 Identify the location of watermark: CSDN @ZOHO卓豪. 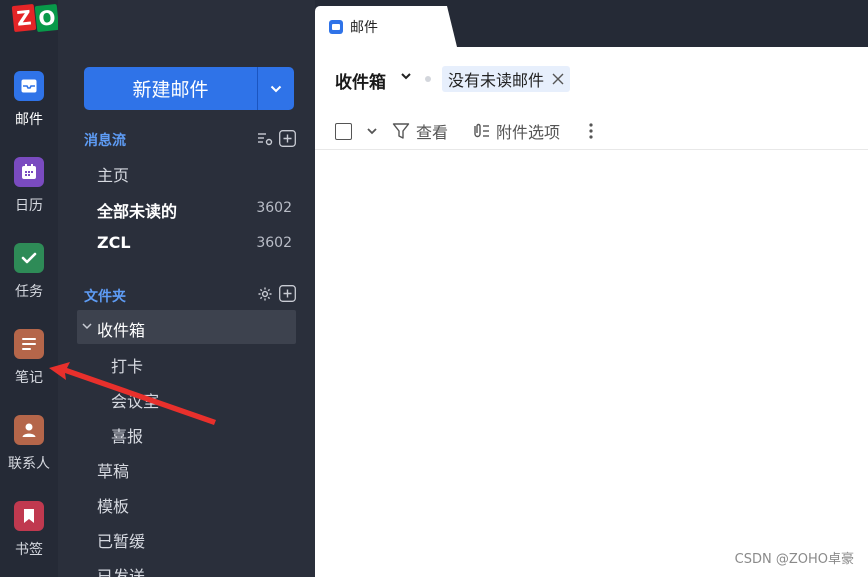
(794, 559).